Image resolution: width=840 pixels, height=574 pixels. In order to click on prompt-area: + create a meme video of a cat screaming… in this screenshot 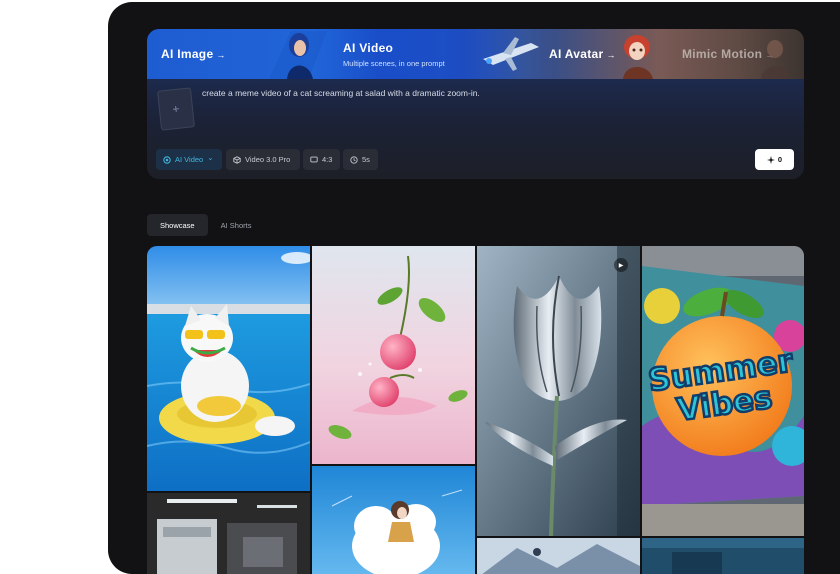, I will do `click(475, 129)`.